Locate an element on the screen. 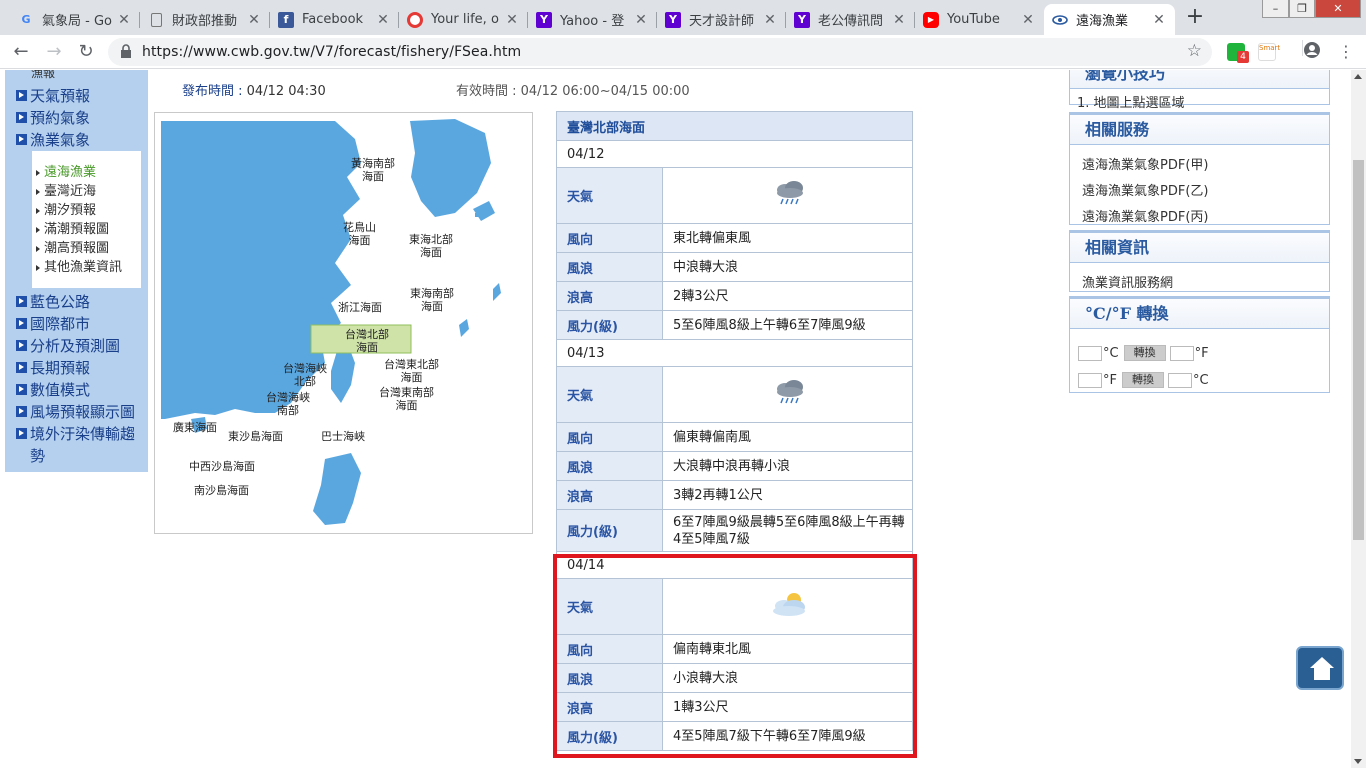 This screenshot has height=768, width=1366. map-label: 台灣東南部 海面 is located at coordinates (406, 399).